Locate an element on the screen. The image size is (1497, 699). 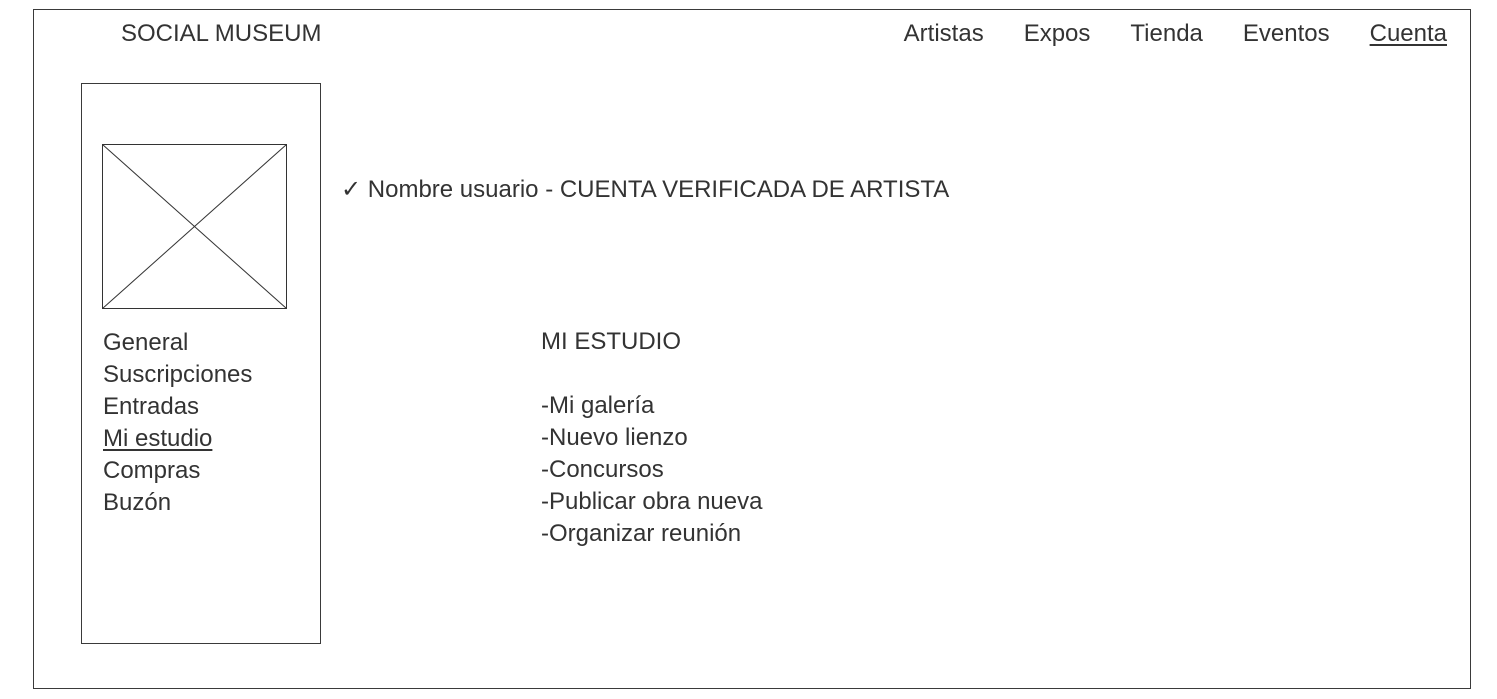
image-placeholder-icon is located at coordinates (194, 226).